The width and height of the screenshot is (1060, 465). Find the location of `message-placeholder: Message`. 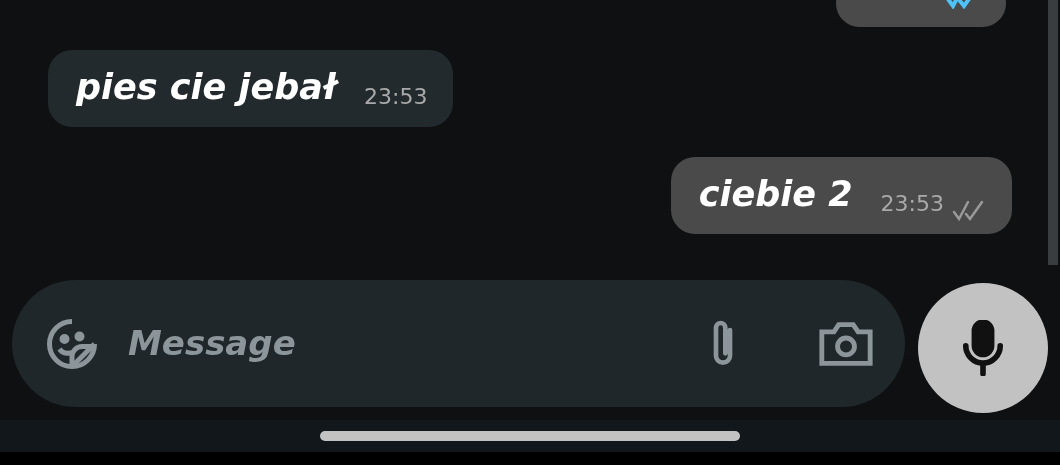

message-placeholder: Message is located at coordinates (212, 343).